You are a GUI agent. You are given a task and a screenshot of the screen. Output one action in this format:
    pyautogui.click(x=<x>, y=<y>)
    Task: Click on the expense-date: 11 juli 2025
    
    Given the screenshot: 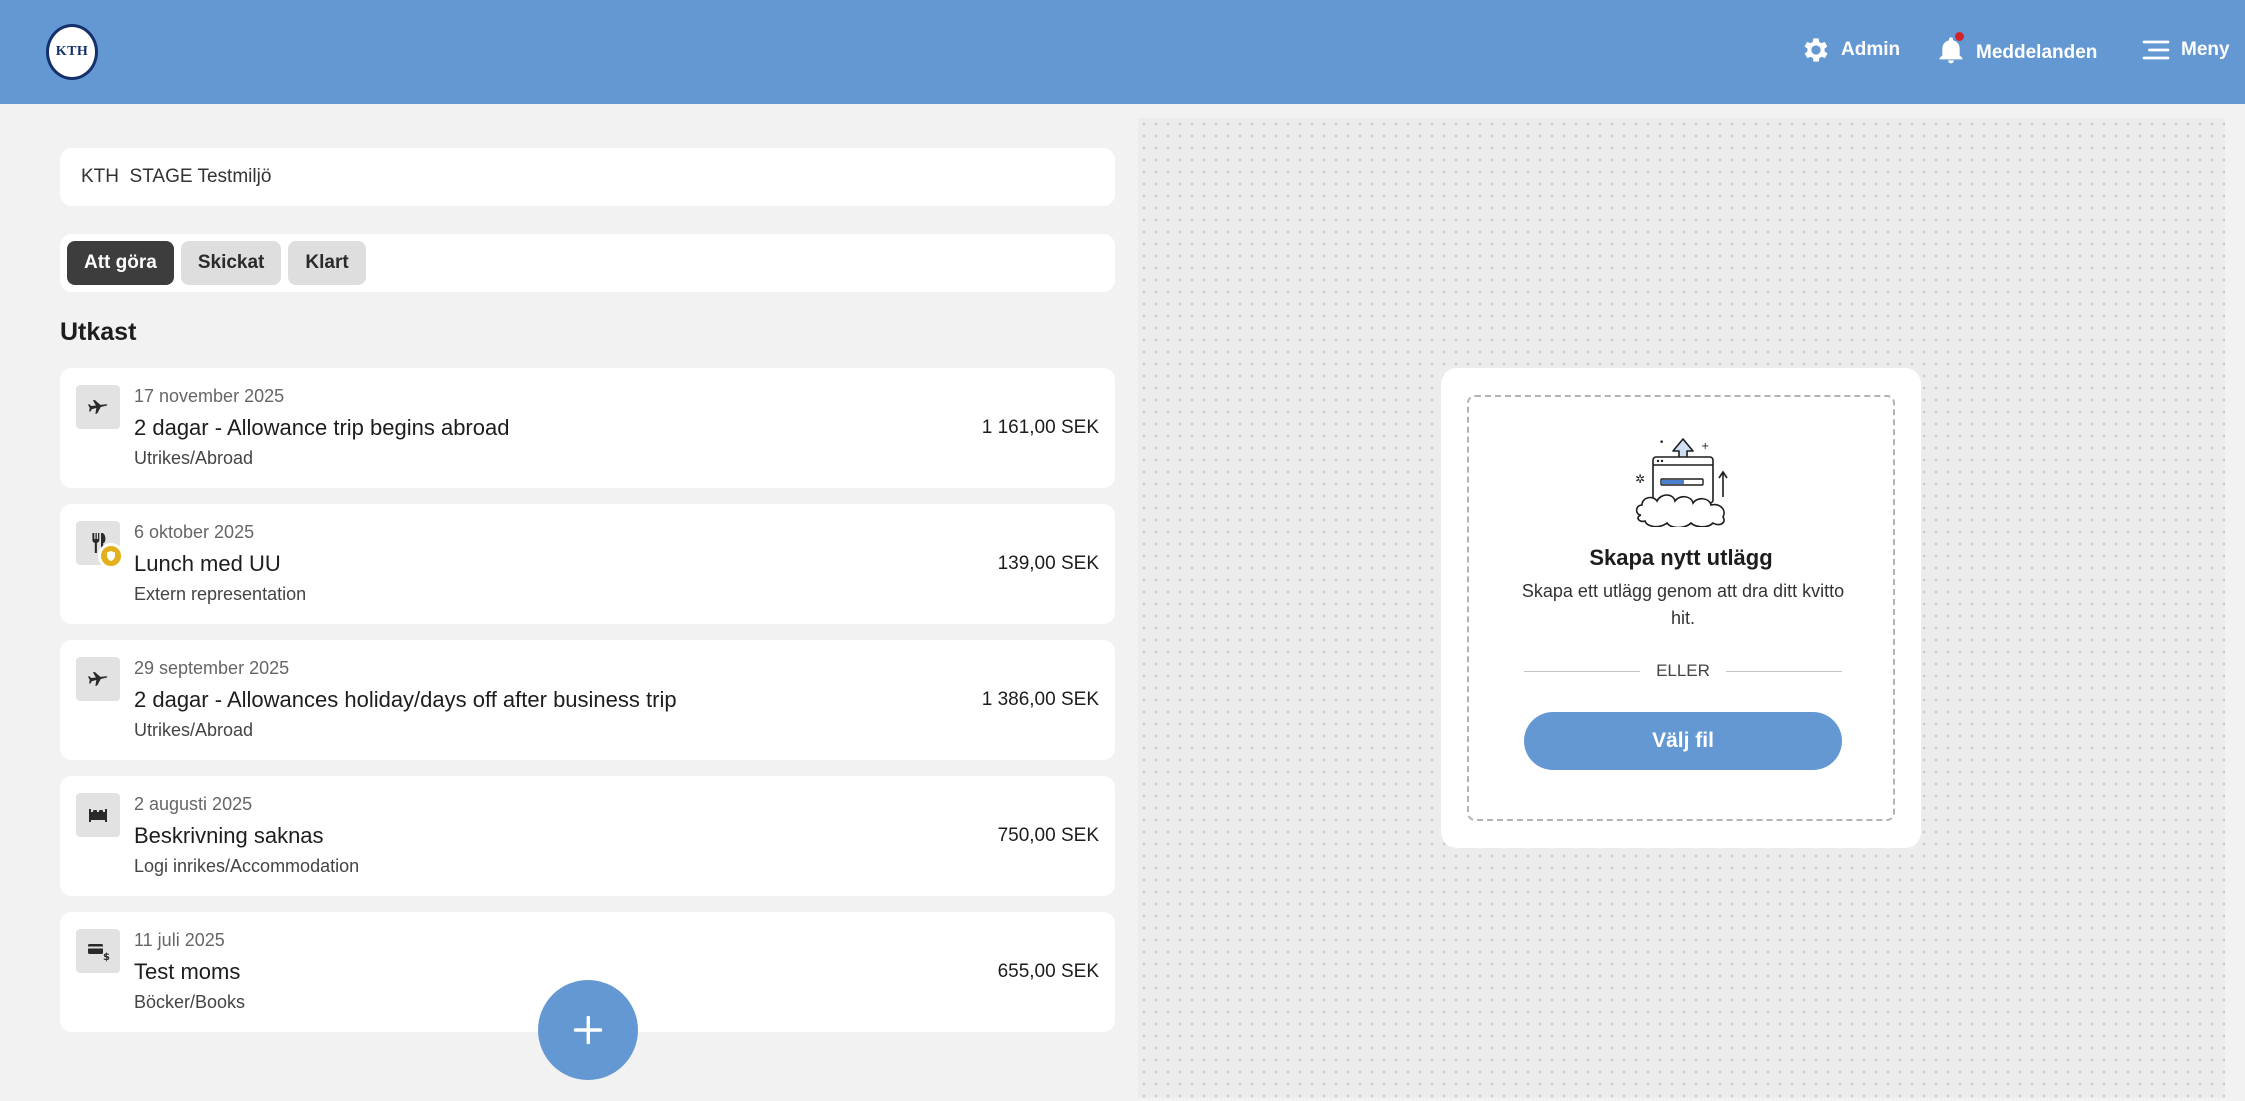 What is the action you would take?
    pyautogui.click(x=179, y=940)
    